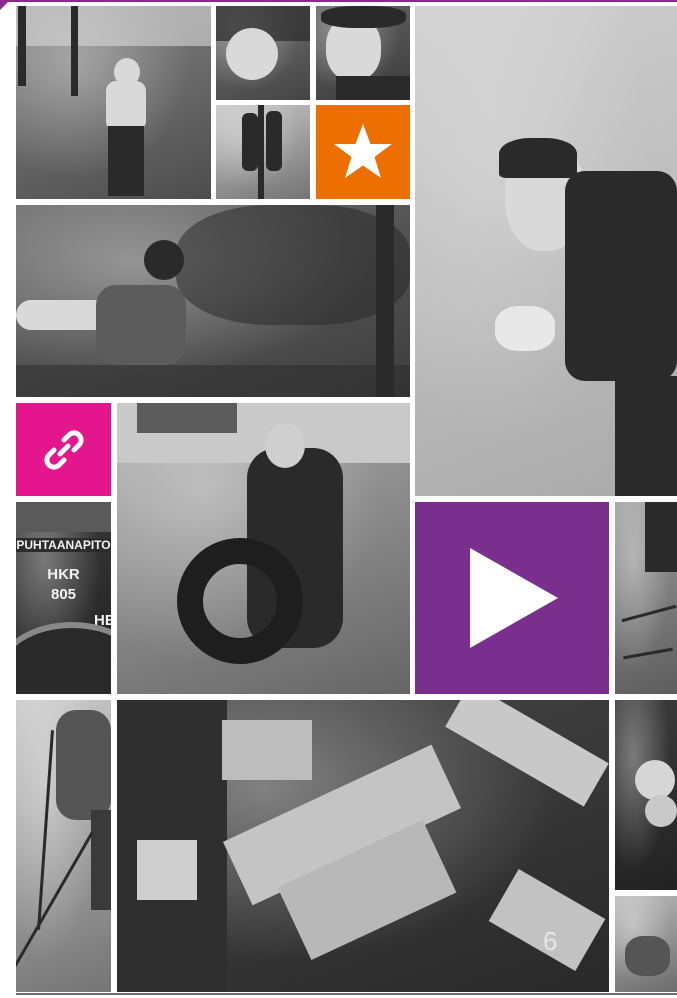 This screenshot has height=998, width=677. Describe the element at coordinates (363, 53) in the screenshot. I see `photo-boy-cap` at that location.